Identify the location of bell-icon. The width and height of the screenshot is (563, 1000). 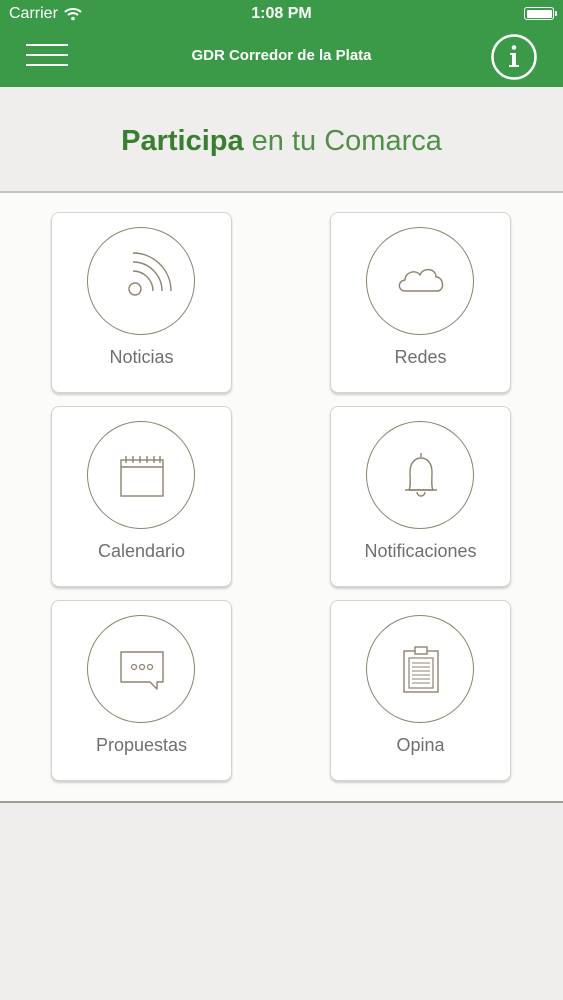
(421, 475).